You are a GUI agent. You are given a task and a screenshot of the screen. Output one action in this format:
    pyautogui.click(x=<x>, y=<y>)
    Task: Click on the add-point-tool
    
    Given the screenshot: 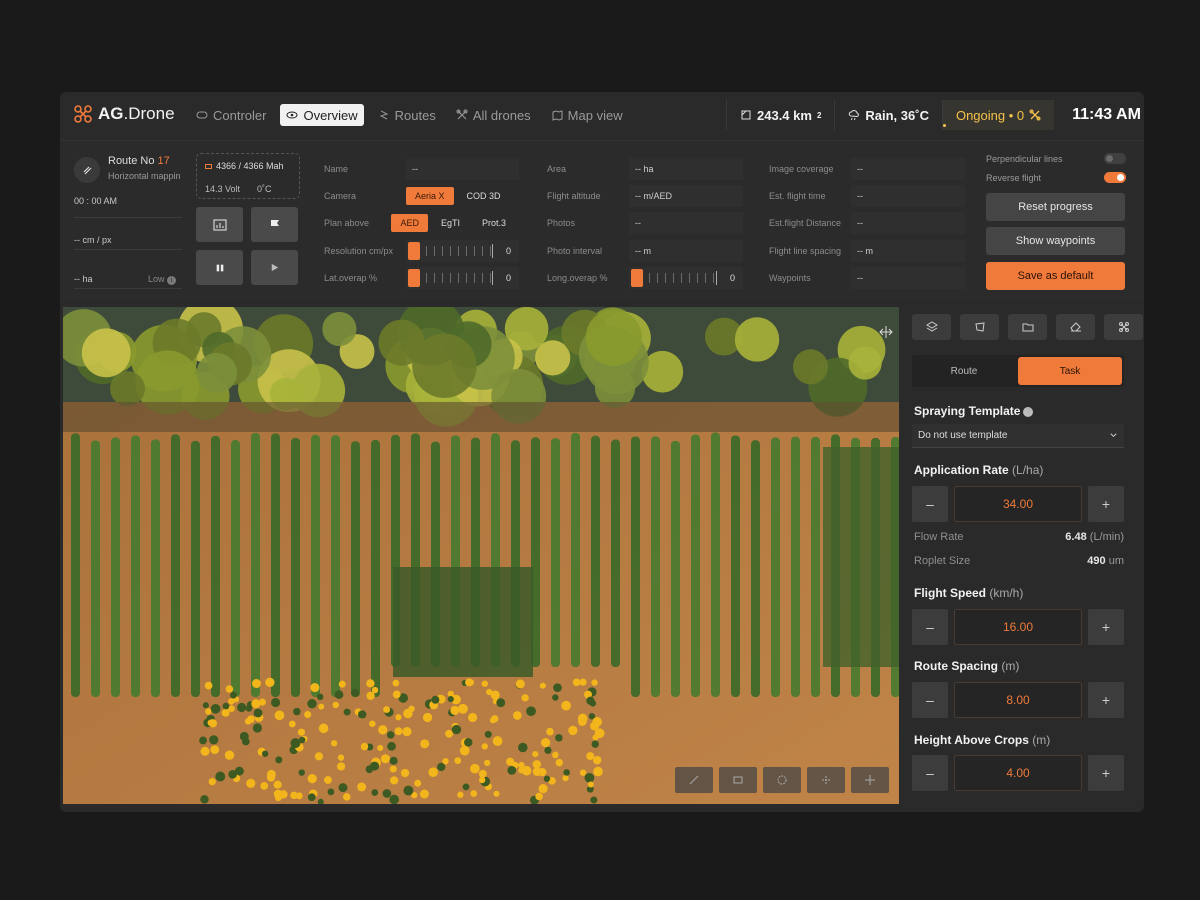 What is the action you would take?
    pyautogui.click(x=826, y=780)
    